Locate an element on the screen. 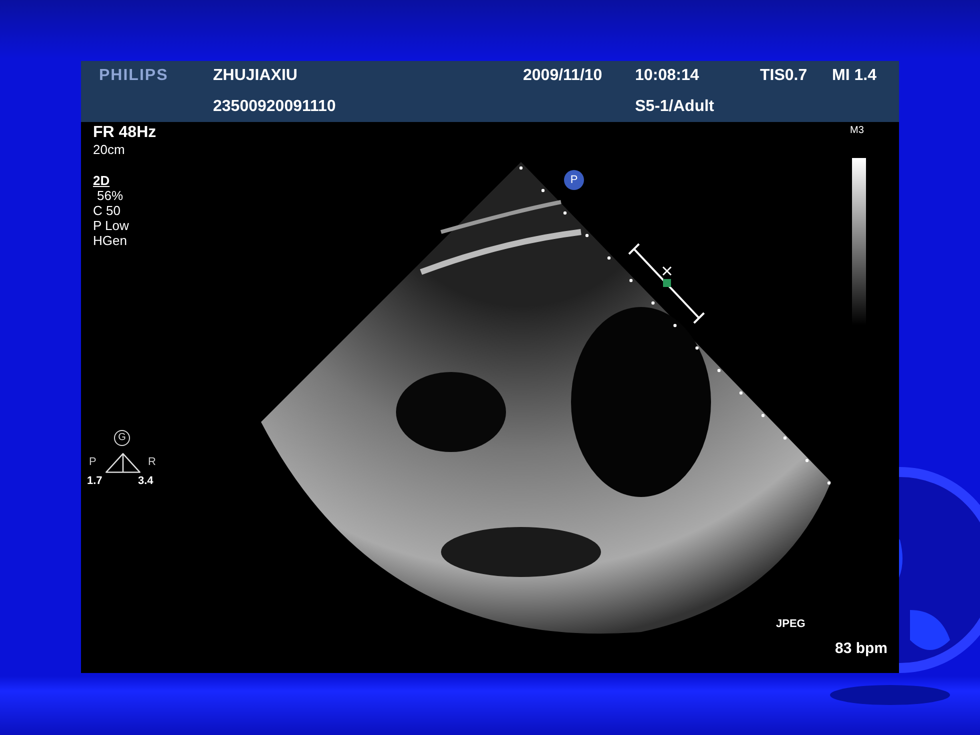 This screenshot has height=735, width=980. orientation-symbol: G is located at coordinates (122, 438).